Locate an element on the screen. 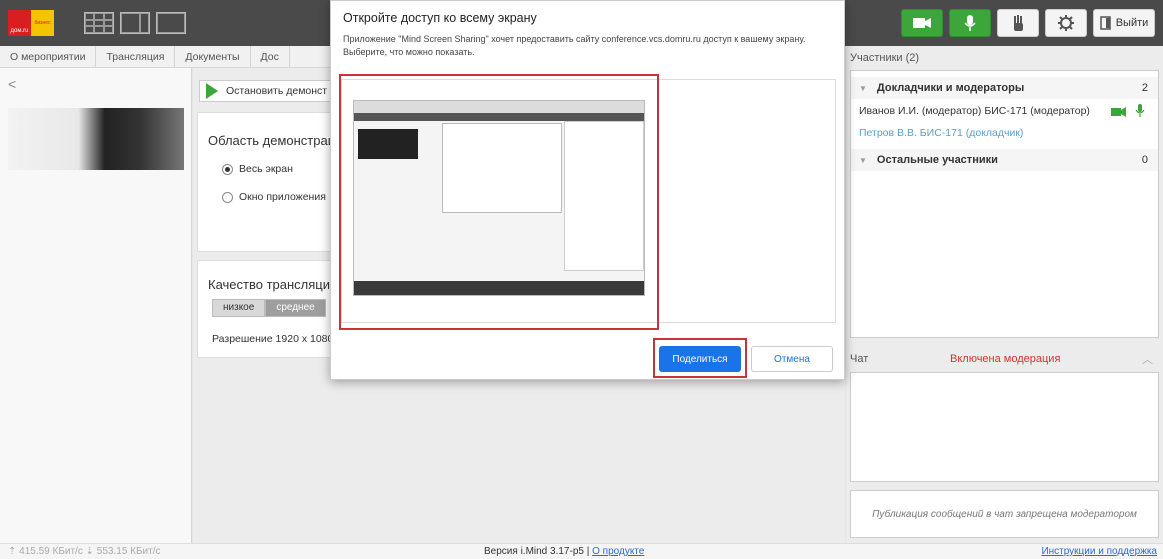  video-sidebar: < is located at coordinates (96, 305).